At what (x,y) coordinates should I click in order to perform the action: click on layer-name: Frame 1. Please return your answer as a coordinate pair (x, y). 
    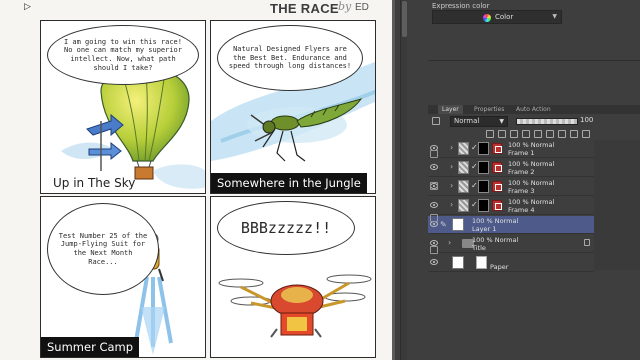
    Looking at the image, I should click on (521, 153).